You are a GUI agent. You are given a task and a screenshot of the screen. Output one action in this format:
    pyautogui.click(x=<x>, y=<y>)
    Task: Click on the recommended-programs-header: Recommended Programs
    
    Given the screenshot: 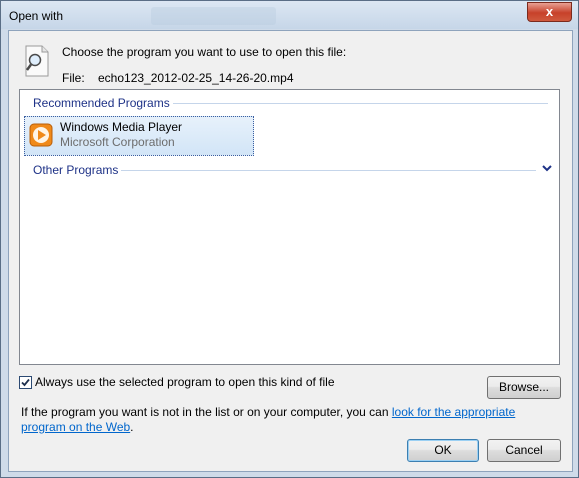 What is the action you would take?
    pyautogui.click(x=101, y=103)
    